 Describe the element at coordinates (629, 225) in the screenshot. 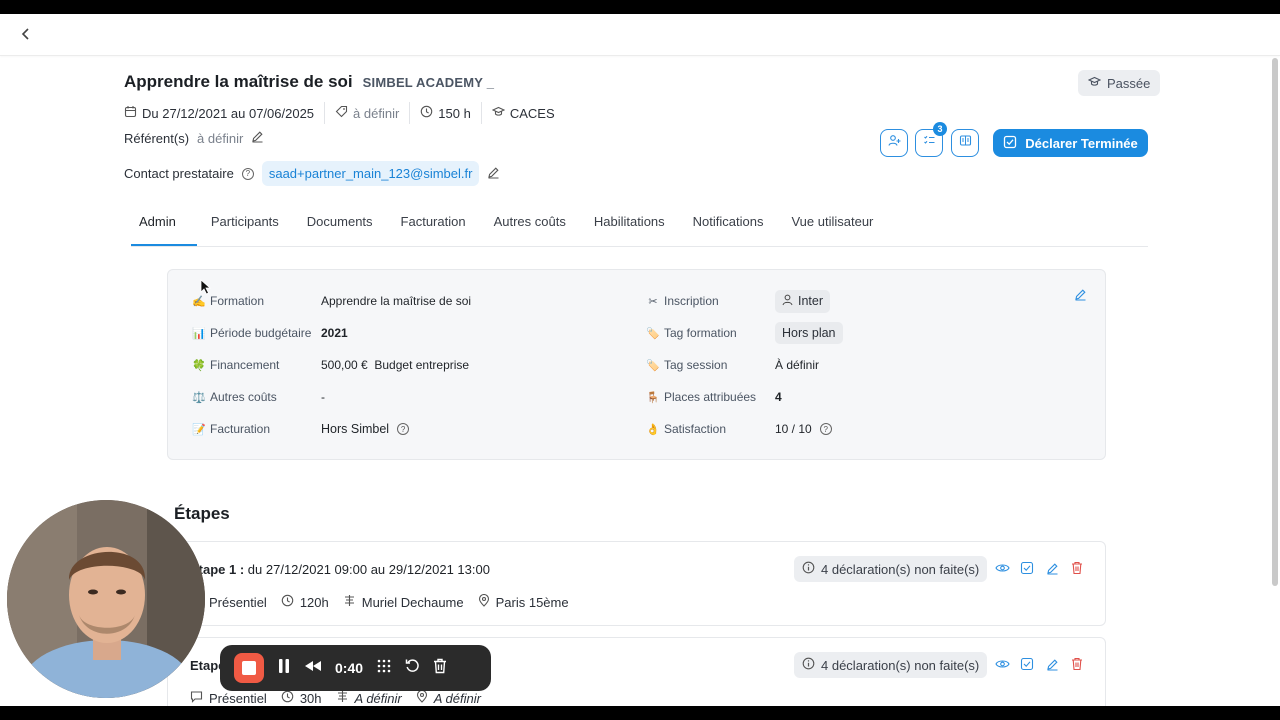

I see `tab-habilitations: Habilitations` at that location.